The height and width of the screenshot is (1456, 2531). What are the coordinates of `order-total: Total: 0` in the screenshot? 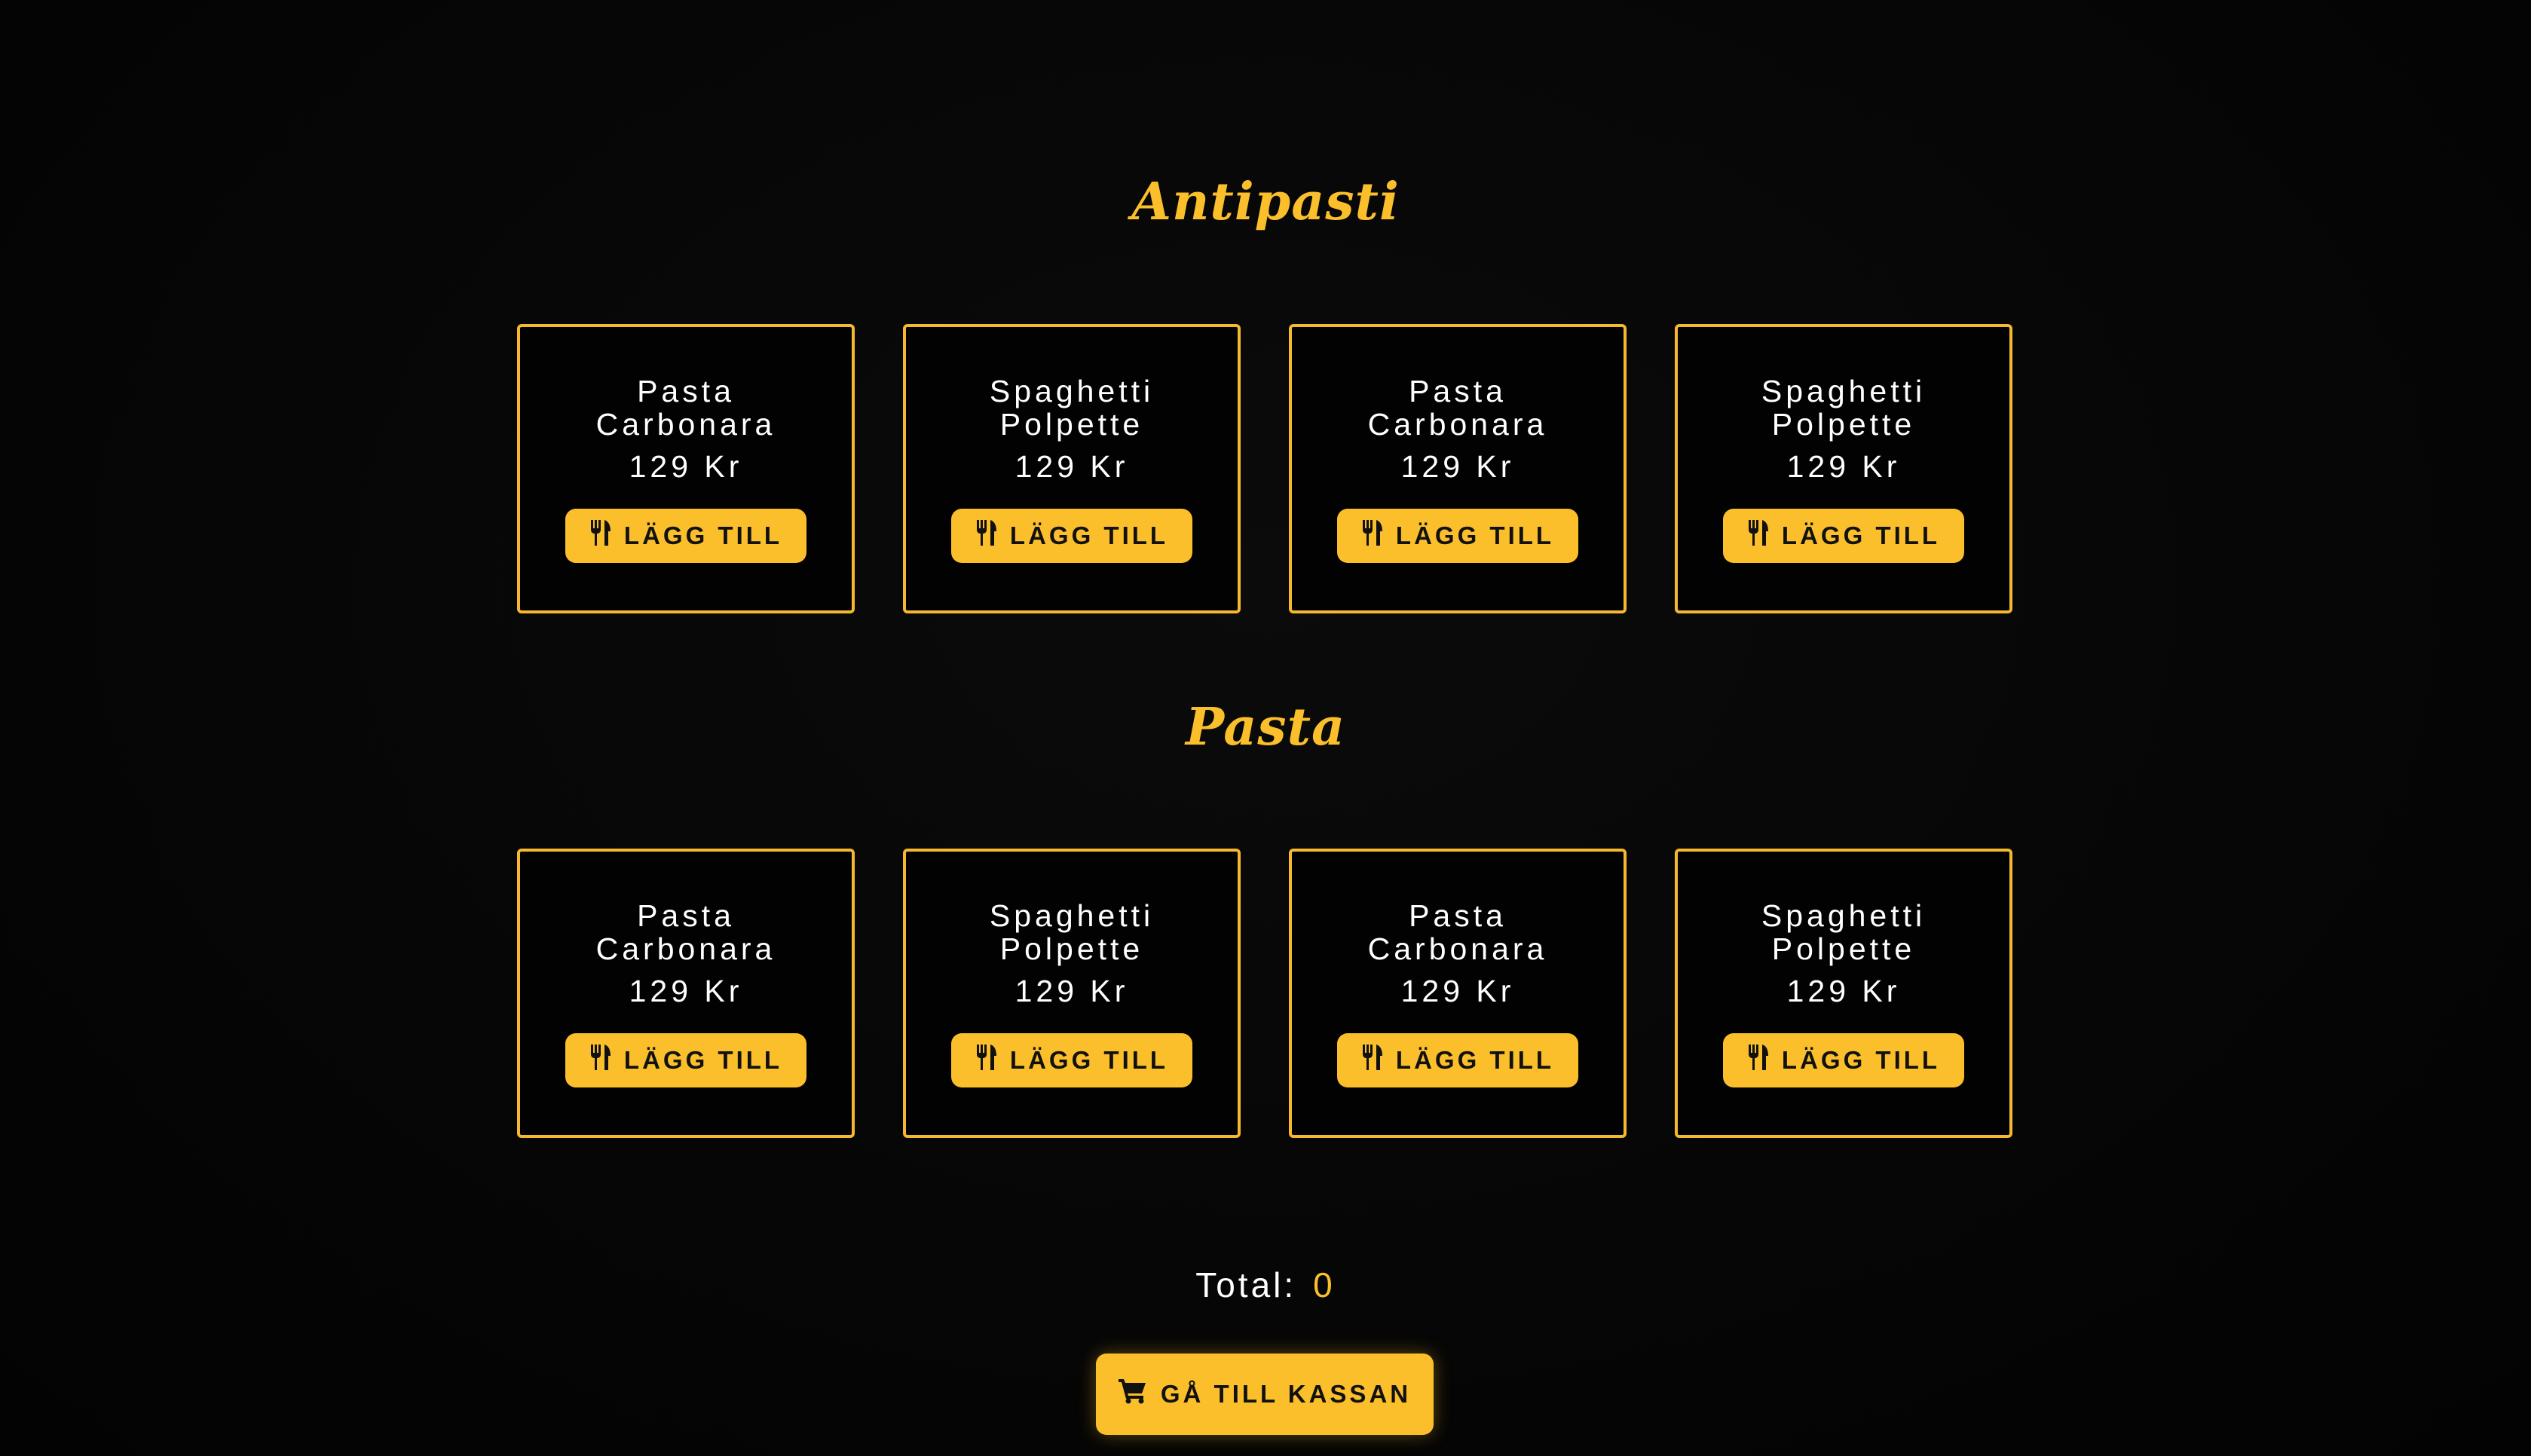 It's located at (1265, 1285).